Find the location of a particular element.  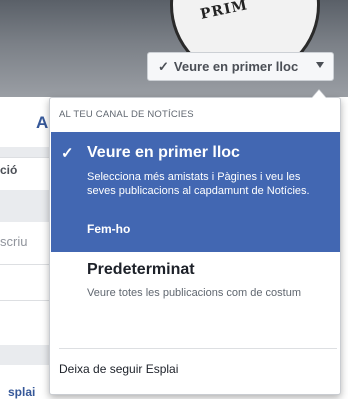

option-title: Predeterminat is located at coordinates (141, 269).